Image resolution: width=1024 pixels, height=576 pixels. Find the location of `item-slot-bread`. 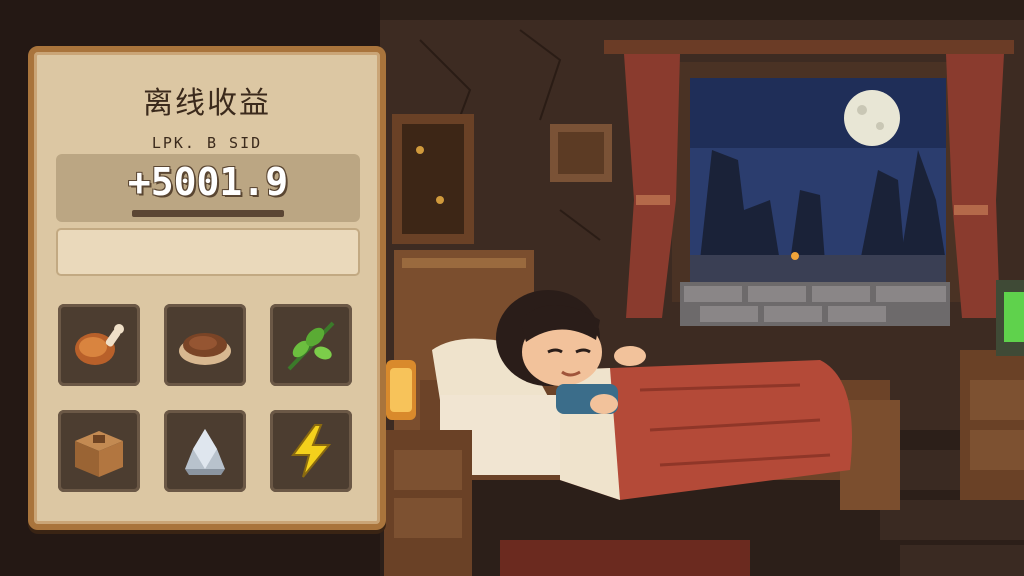

item-slot-bread is located at coordinates (205, 345).